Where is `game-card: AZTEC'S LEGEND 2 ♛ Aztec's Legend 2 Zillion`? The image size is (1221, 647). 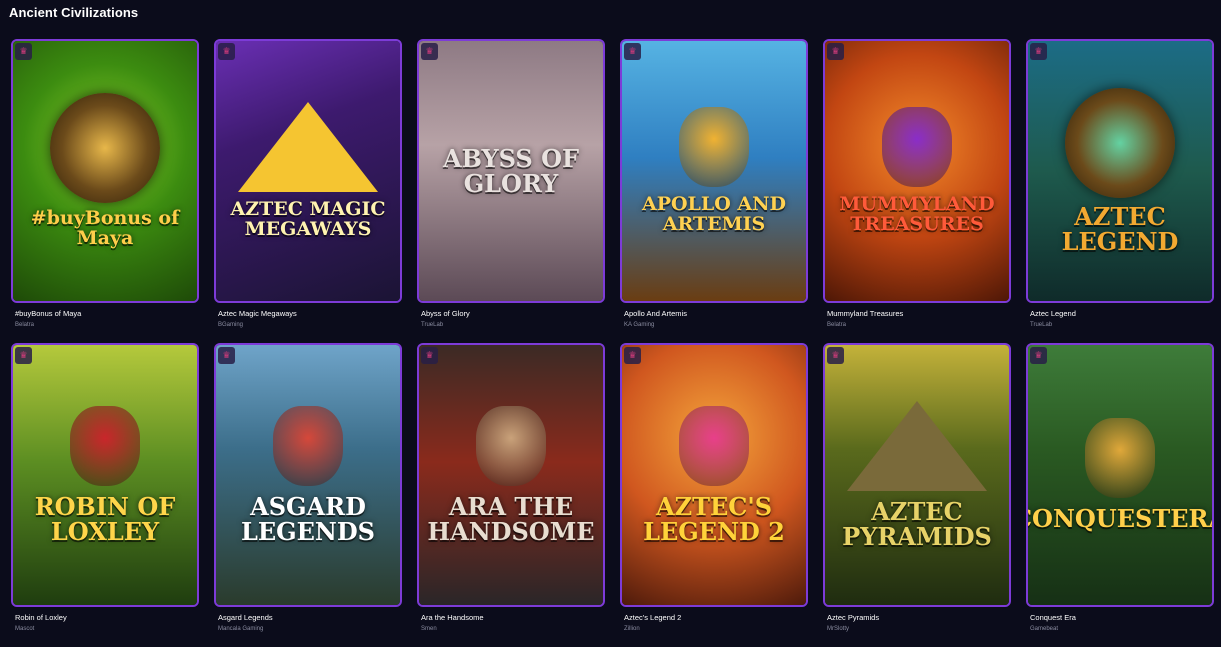 game-card: AZTEC'S LEGEND 2 ♛ Aztec's Legend 2 Zillion is located at coordinates (714, 493).